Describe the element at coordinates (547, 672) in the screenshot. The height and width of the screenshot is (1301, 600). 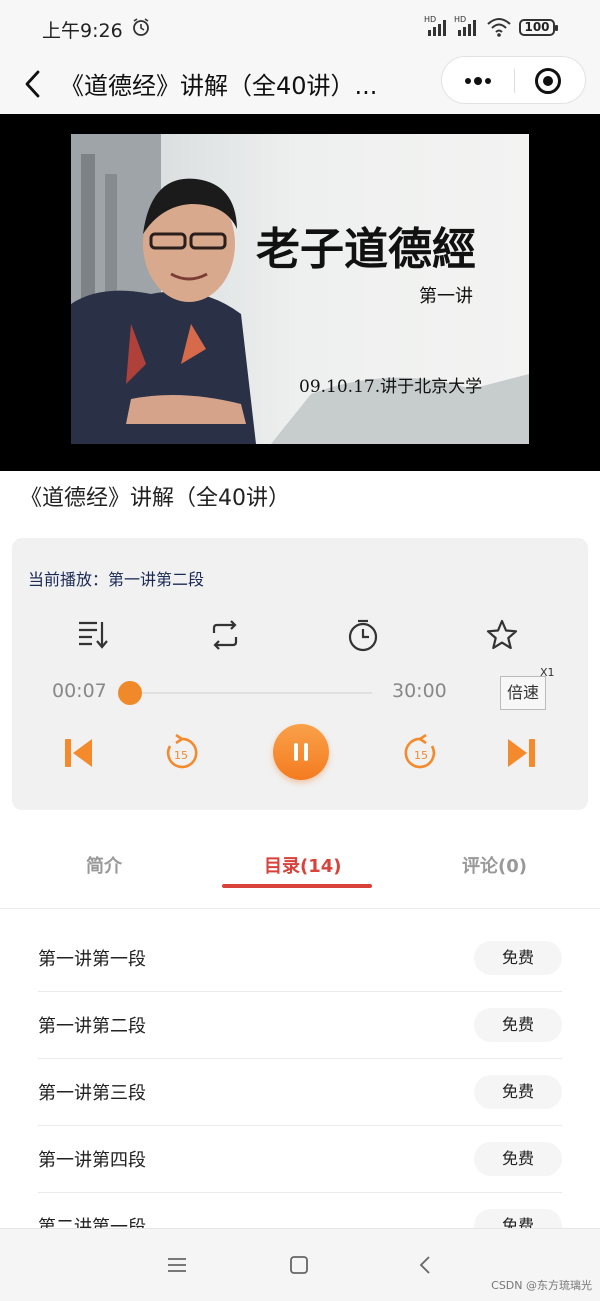
I see `playback-speed-value: X1` at that location.